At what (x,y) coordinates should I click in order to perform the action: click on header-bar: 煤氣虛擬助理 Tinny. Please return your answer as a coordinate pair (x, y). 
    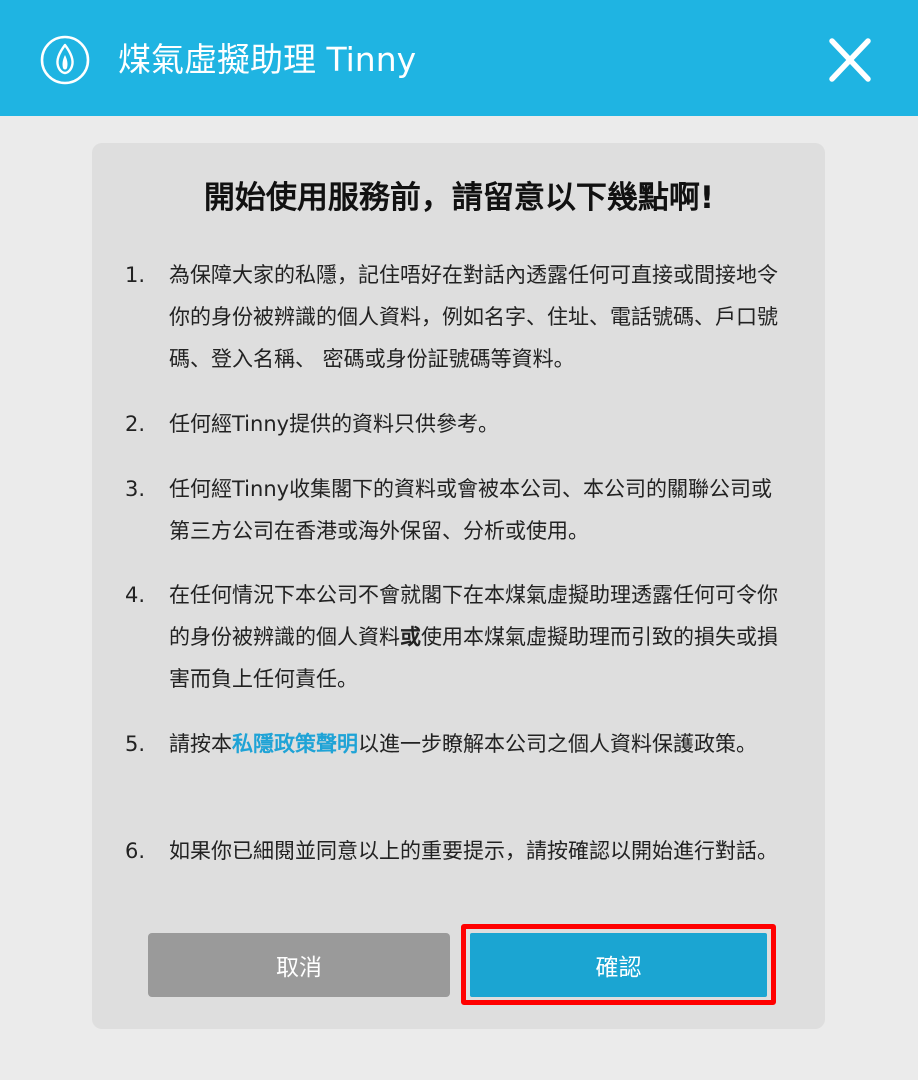
    Looking at the image, I should click on (459, 58).